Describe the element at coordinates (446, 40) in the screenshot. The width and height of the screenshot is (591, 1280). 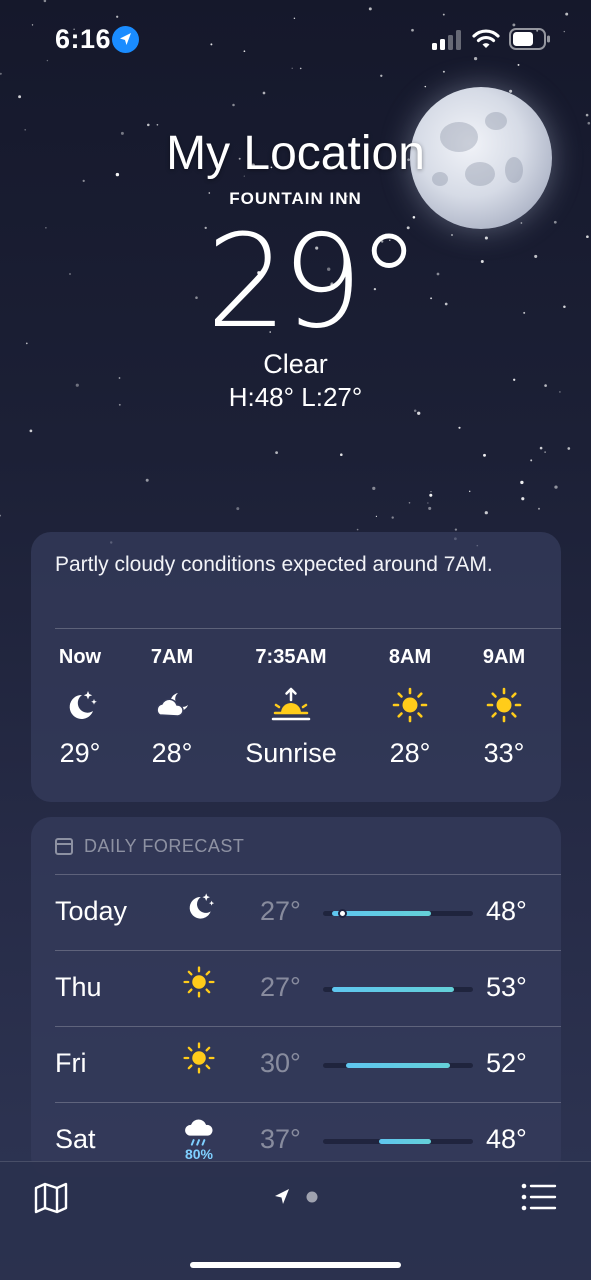
I see `cellular-signal-icon` at that location.